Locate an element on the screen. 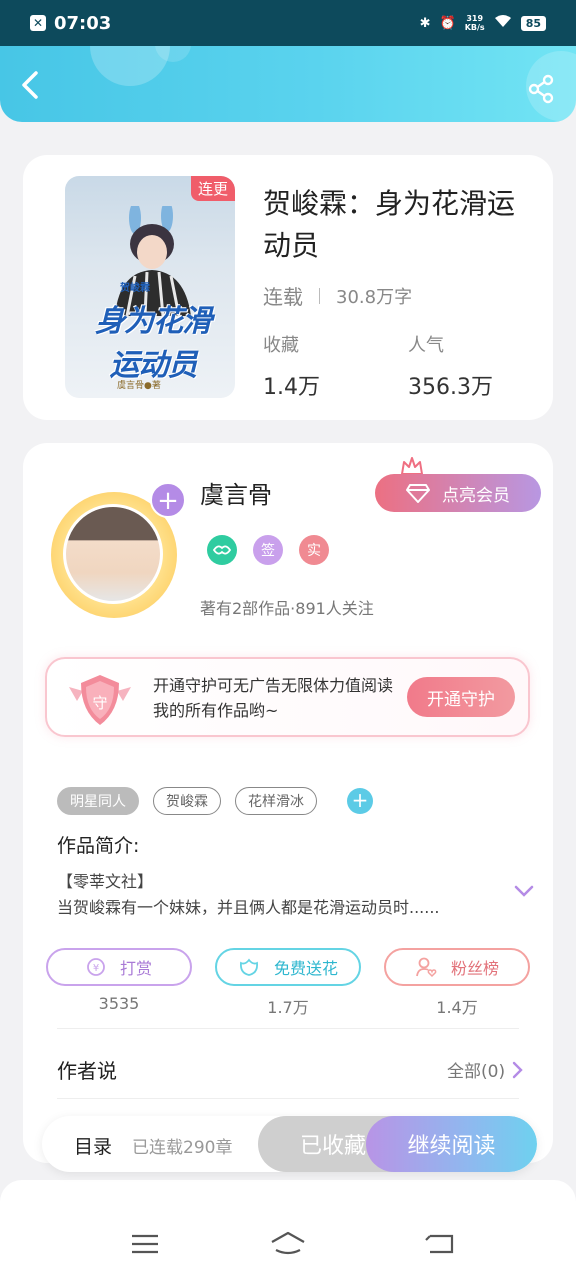  avatar is located at coordinates (113, 554).